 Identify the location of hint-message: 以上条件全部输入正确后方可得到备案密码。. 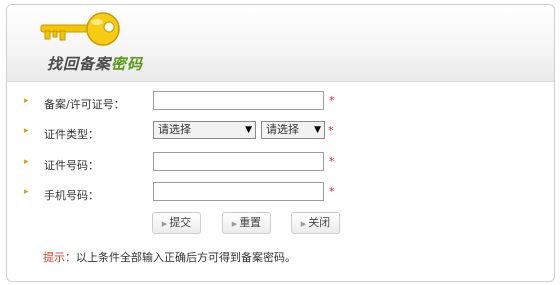
(186, 257).